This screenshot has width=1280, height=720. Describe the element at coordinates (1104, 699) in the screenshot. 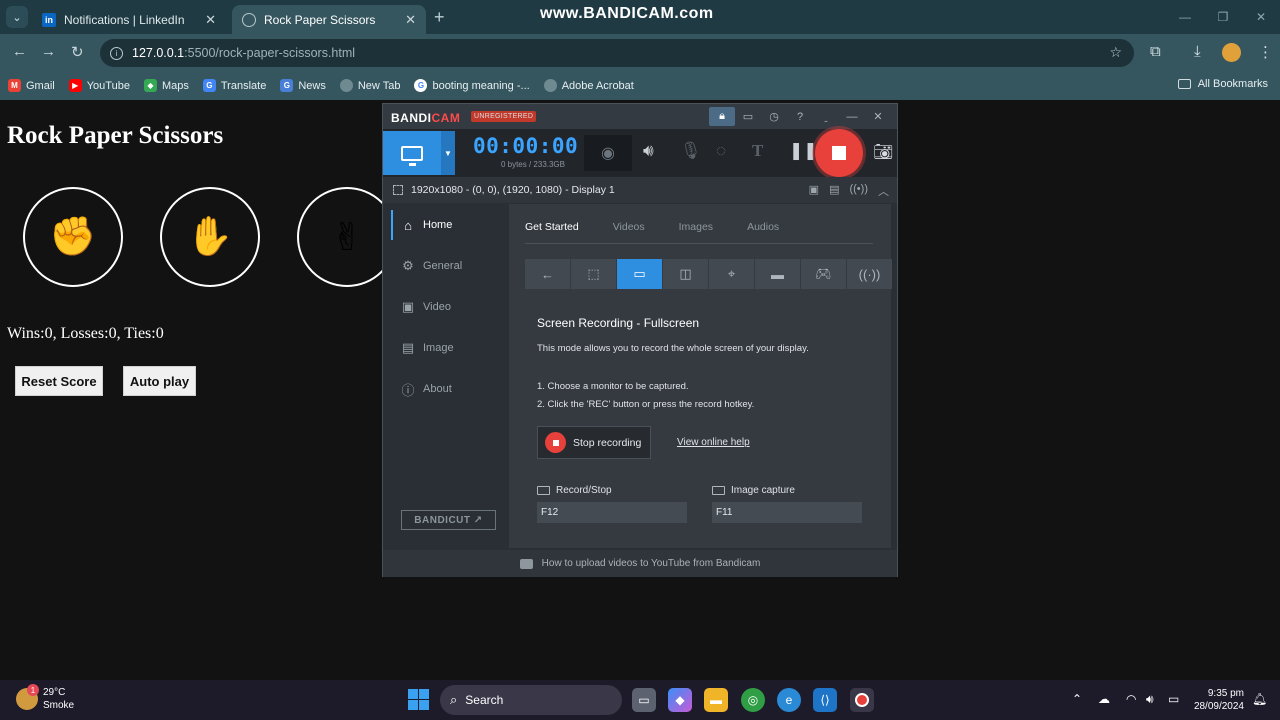

I see `onedrive-icon: ☁` at that location.